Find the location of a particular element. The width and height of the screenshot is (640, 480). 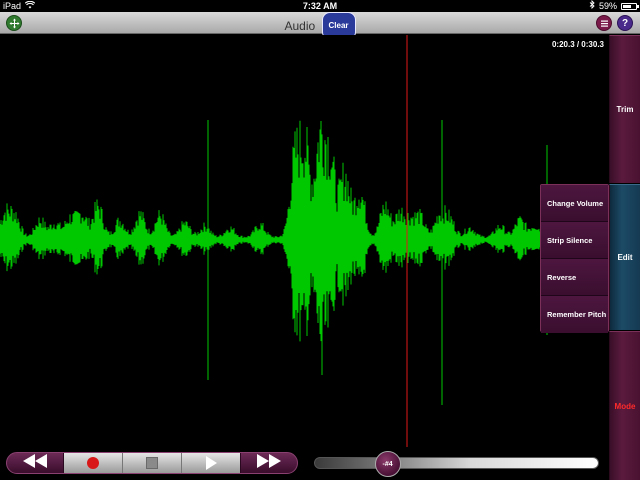

battery-icon is located at coordinates (630, 6).